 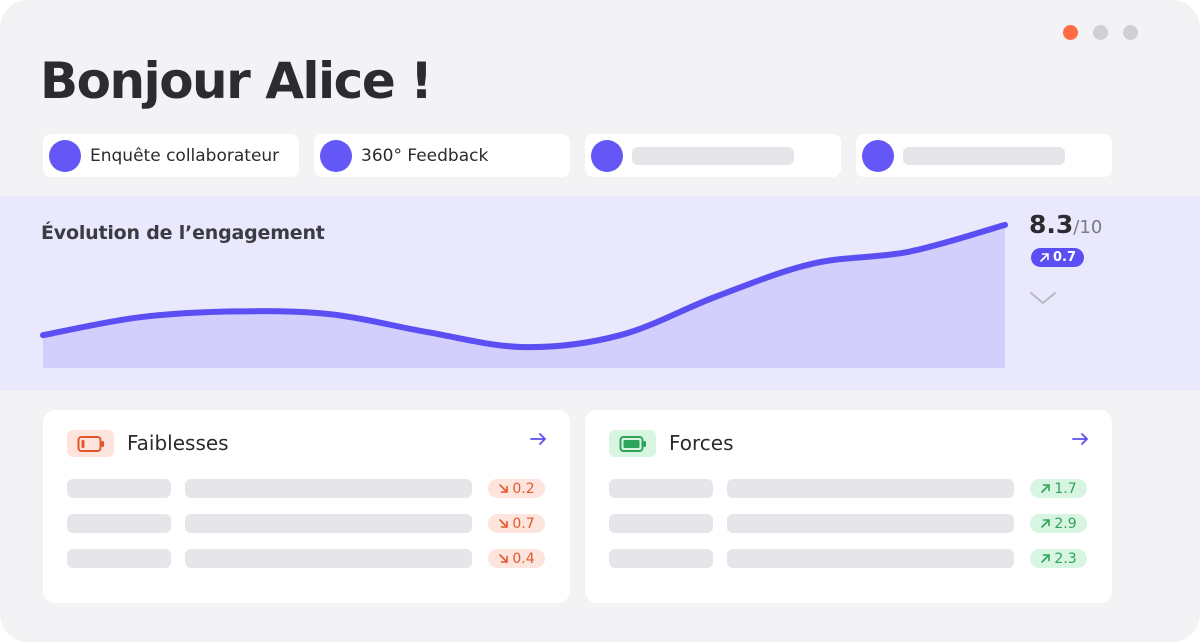 I want to click on list-item: 0.2, so click(x=307, y=489).